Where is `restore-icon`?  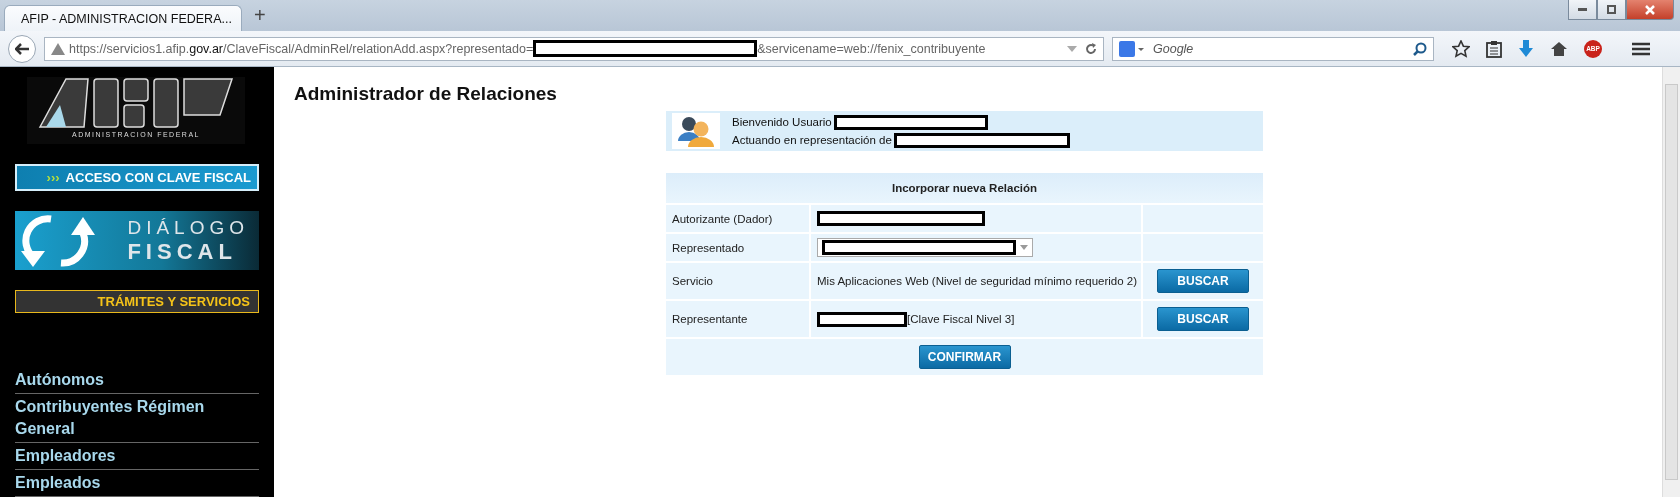
restore-icon is located at coordinates (1611, 9).